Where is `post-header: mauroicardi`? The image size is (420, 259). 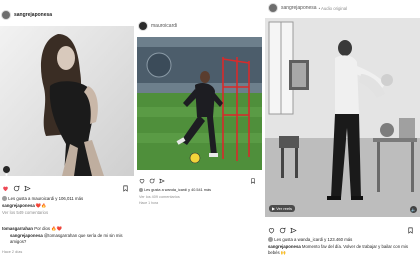
post-header: mauroicardi is located at coordinates (157, 26).